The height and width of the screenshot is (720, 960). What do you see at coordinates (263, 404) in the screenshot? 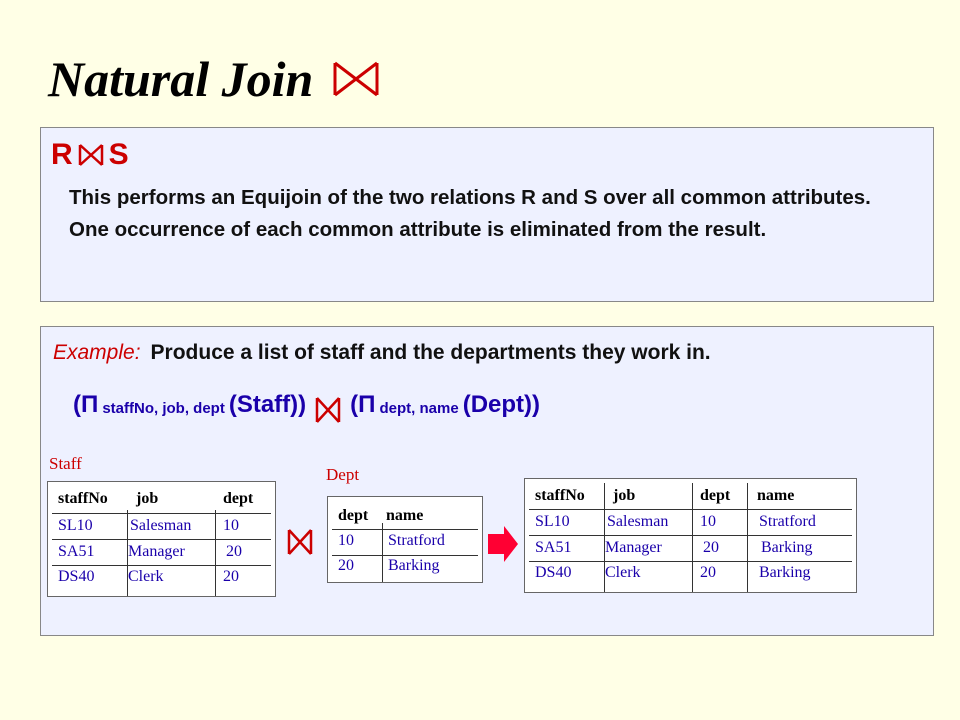
I see `relation-name: (Staff)` at bounding box center [263, 404].